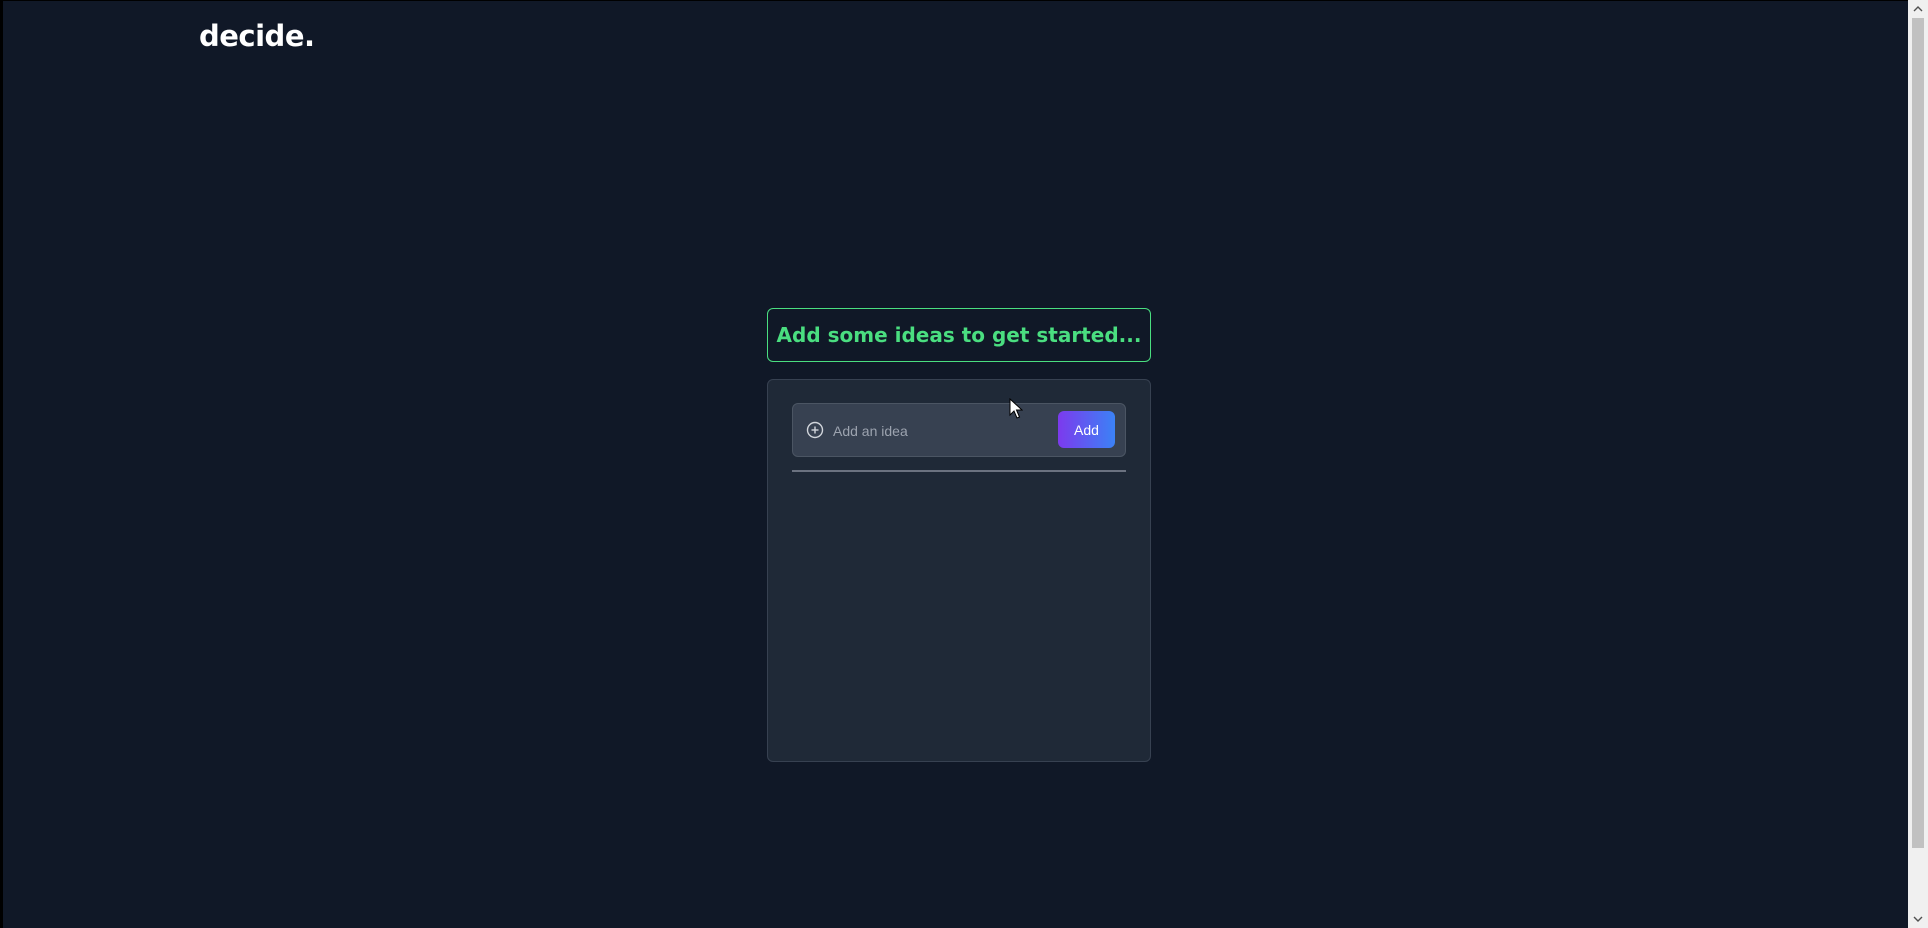 The image size is (1928, 928). What do you see at coordinates (1016, 408) in the screenshot?
I see `mouse-cursor-icon` at bounding box center [1016, 408].